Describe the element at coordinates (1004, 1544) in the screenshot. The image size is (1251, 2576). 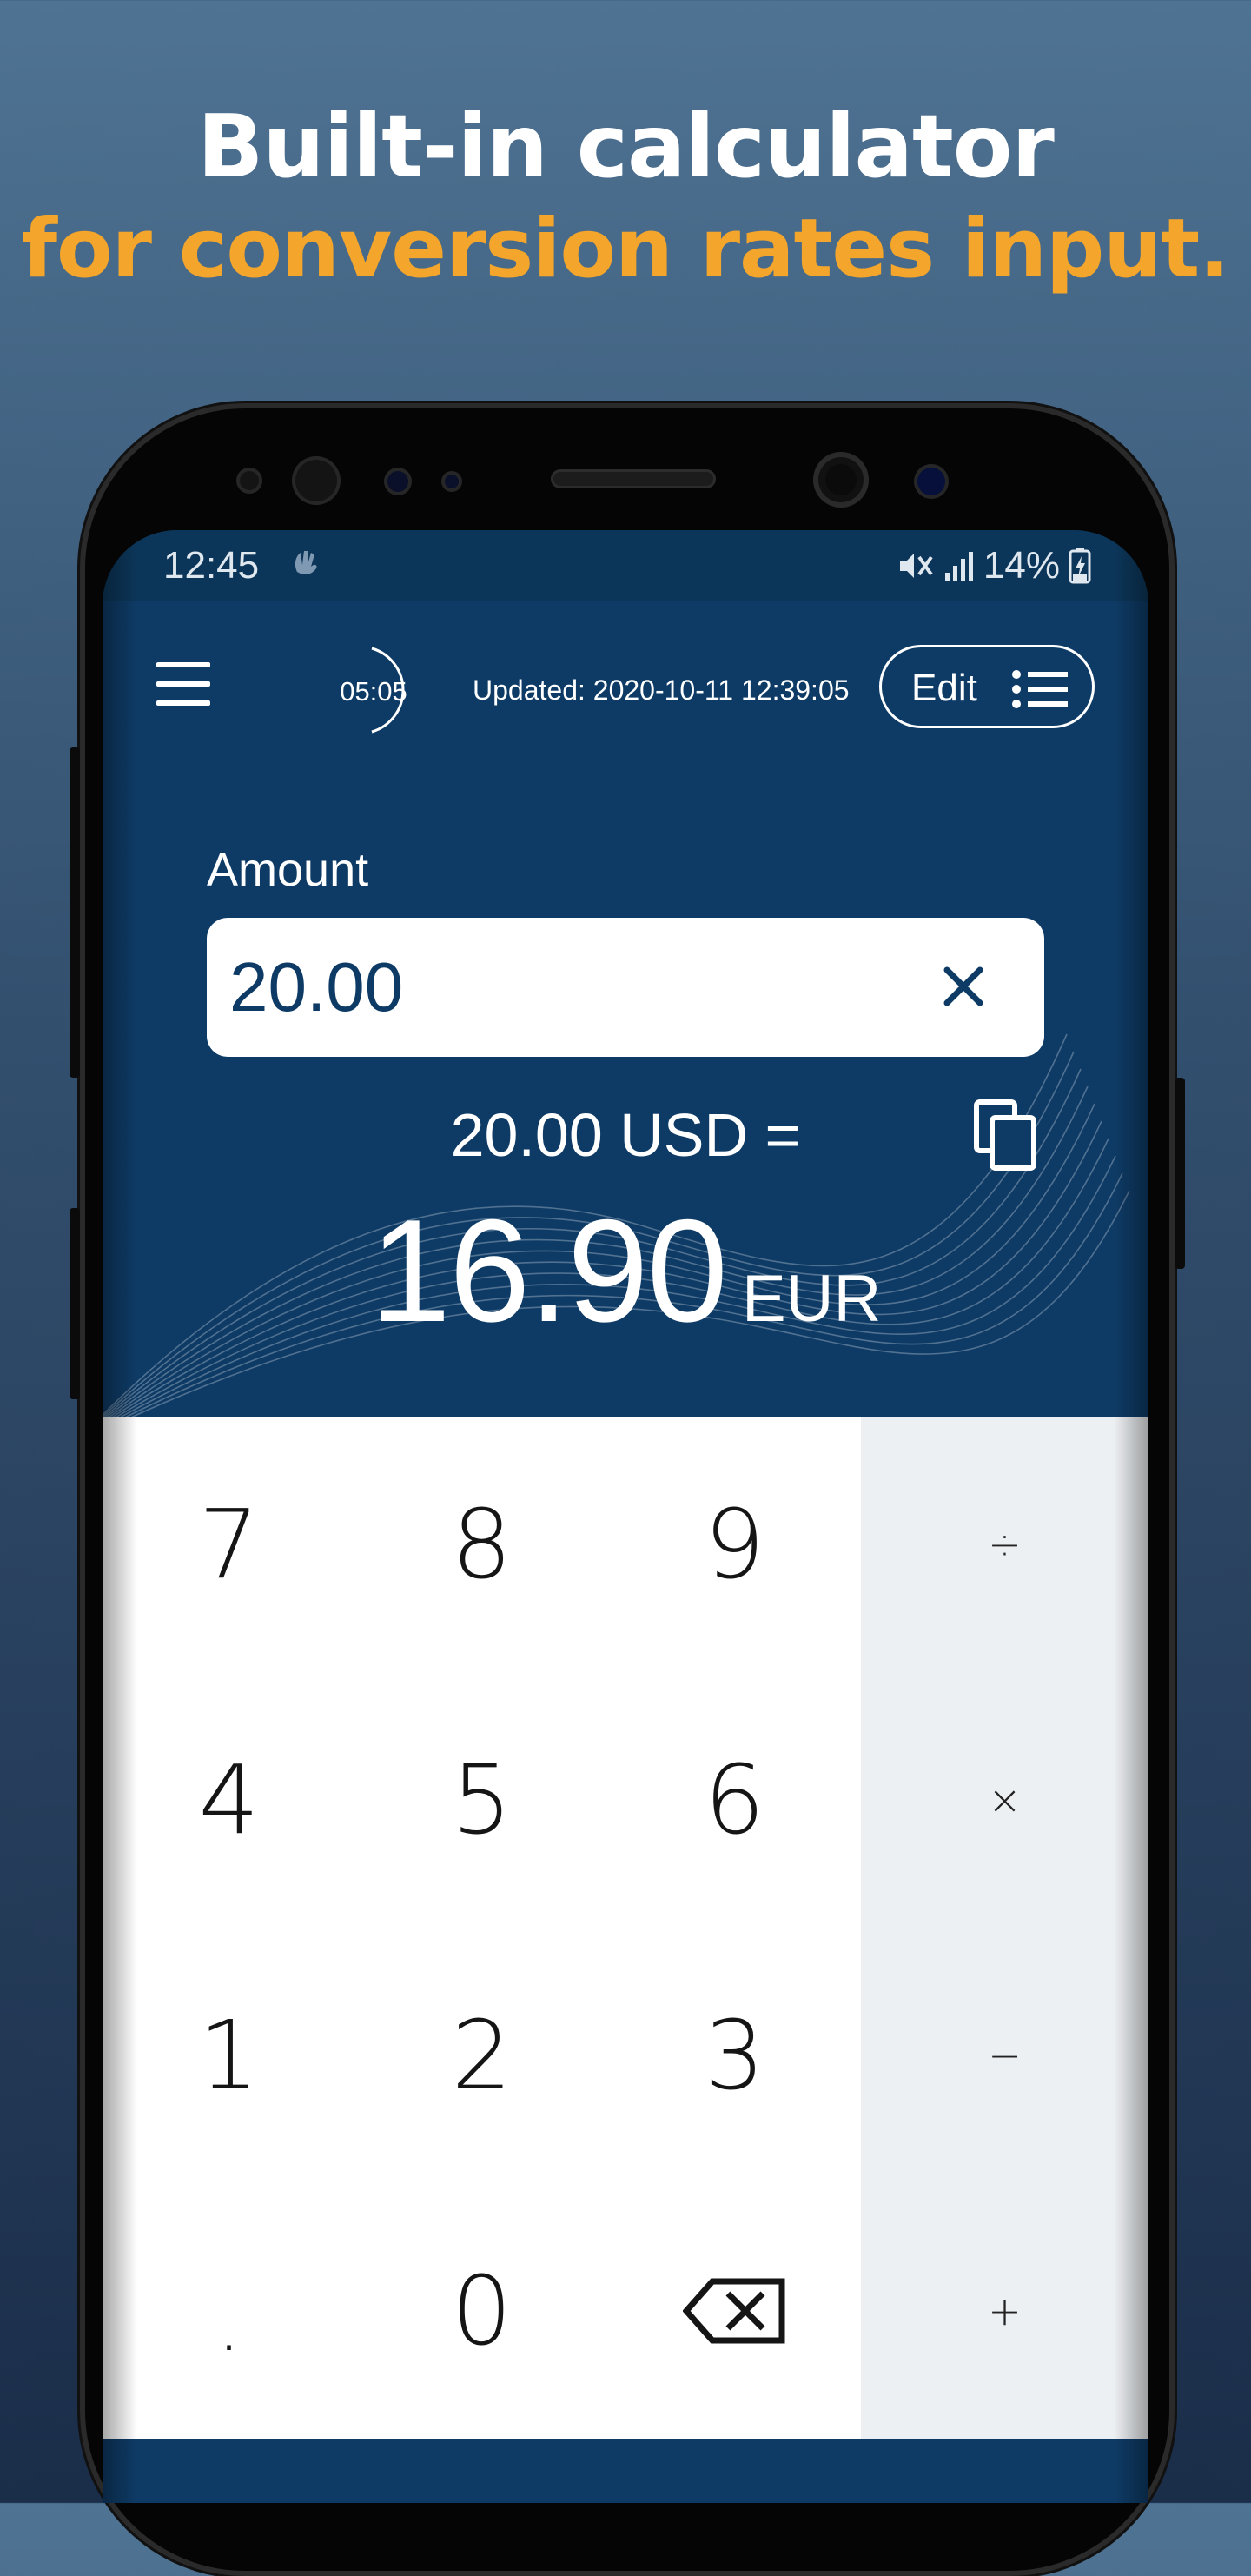
I see `key-divide: ÷` at that location.